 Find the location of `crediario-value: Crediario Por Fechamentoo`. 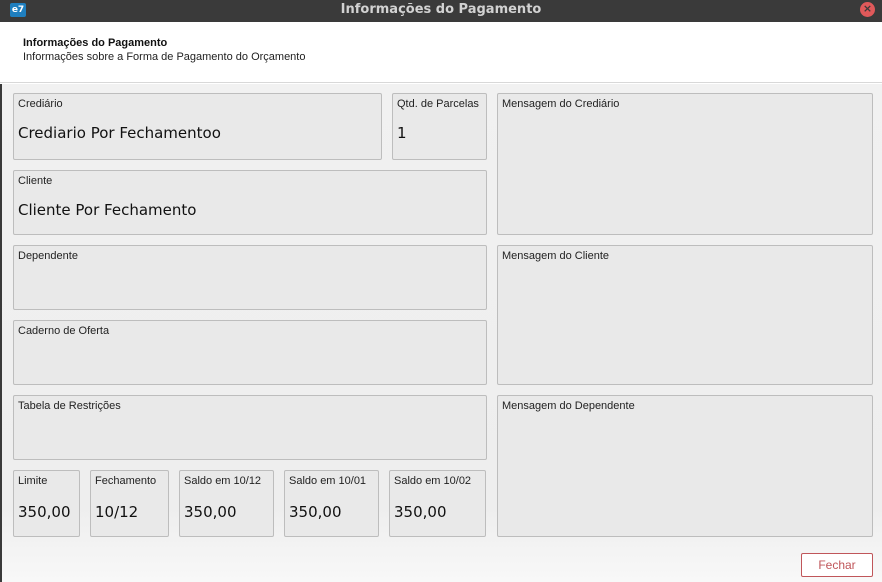

crediario-value: Crediario Por Fechamentoo is located at coordinates (119, 133).